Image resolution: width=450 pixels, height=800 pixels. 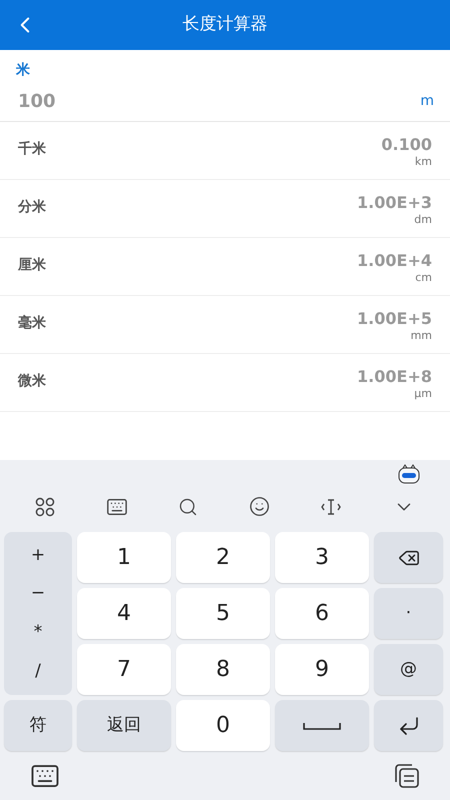 What do you see at coordinates (188, 506) in the screenshot?
I see `search-icon` at bounding box center [188, 506].